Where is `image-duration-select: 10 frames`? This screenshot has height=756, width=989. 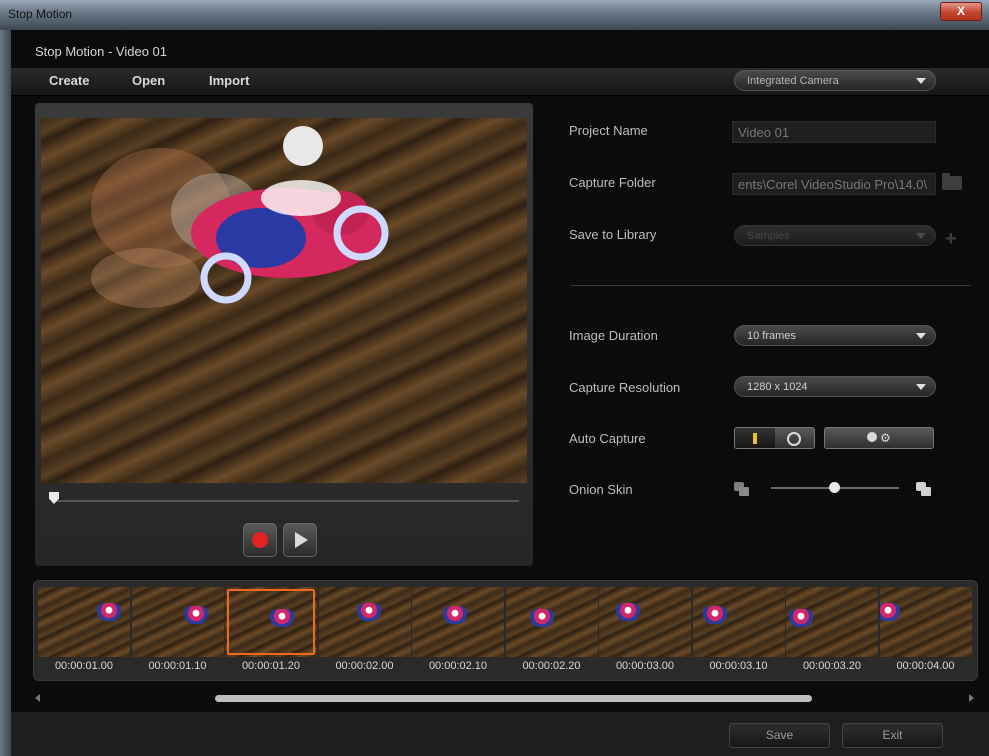
image-duration-select: 10 frames is located at coordinates (835, 335).